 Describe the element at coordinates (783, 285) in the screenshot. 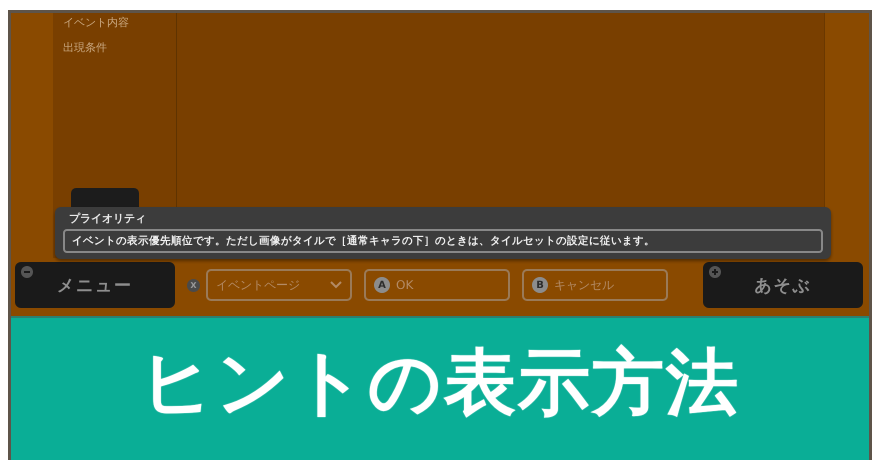

I see `play-button: あそぶ` at that location.